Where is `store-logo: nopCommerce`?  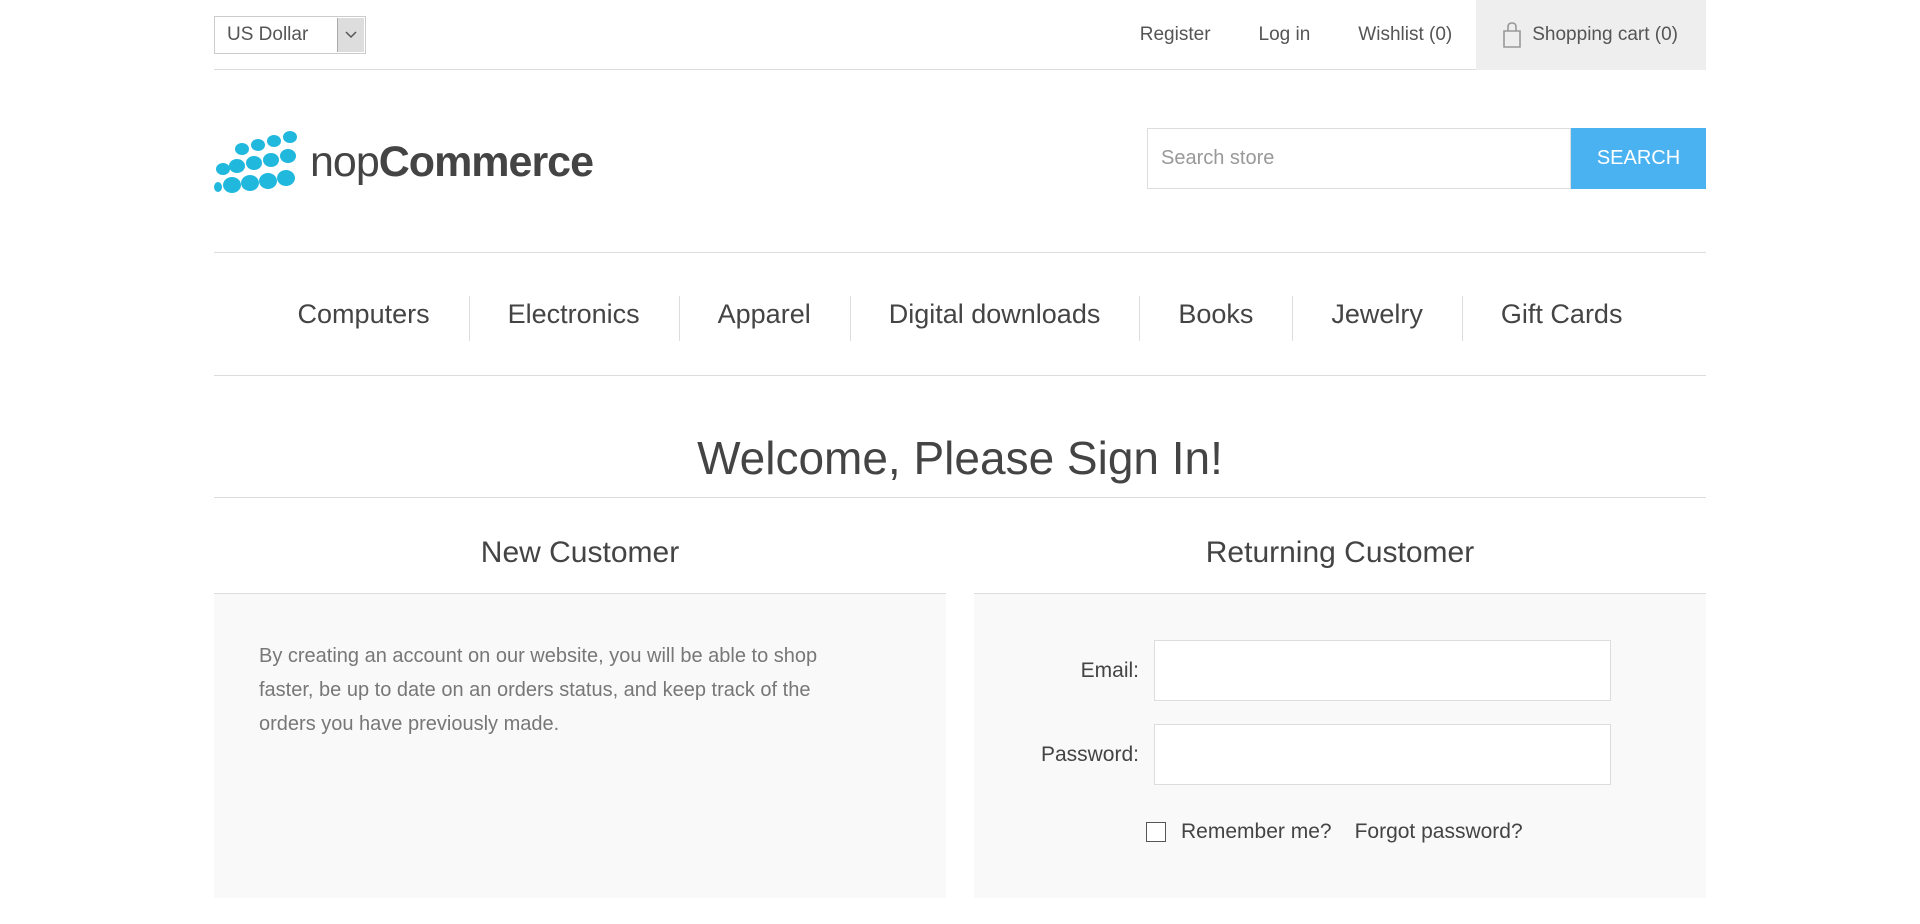
store-logo: nopCommerce is located at coordinates (404, 162).